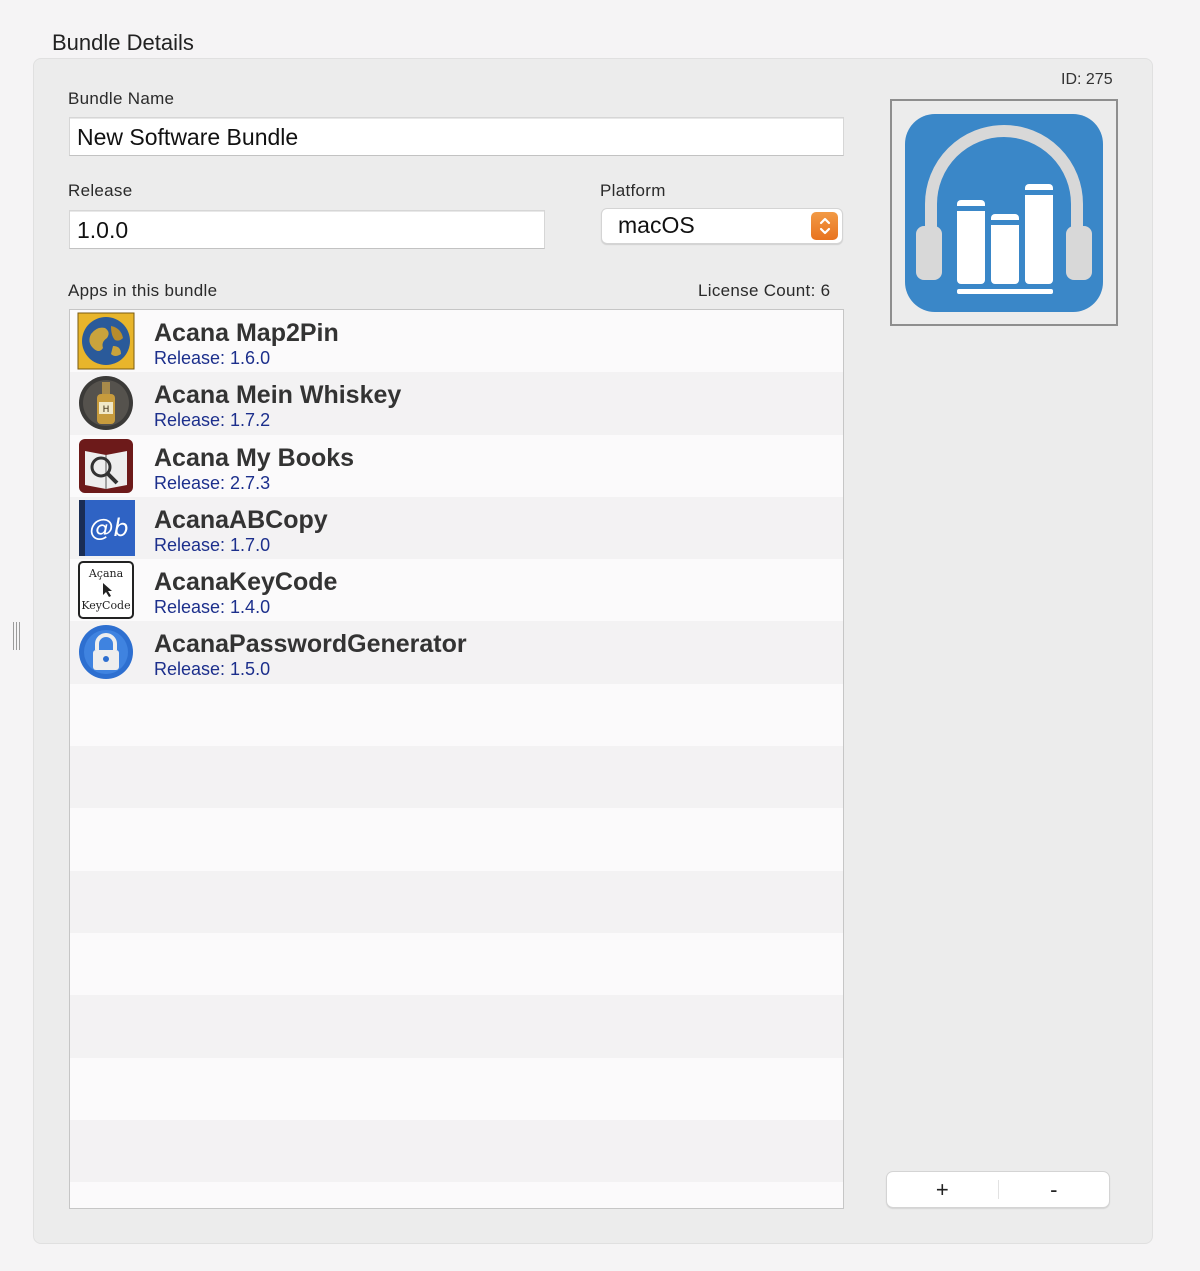  I want to click on whiskey-bottle-icon: H, so click(106, 403).